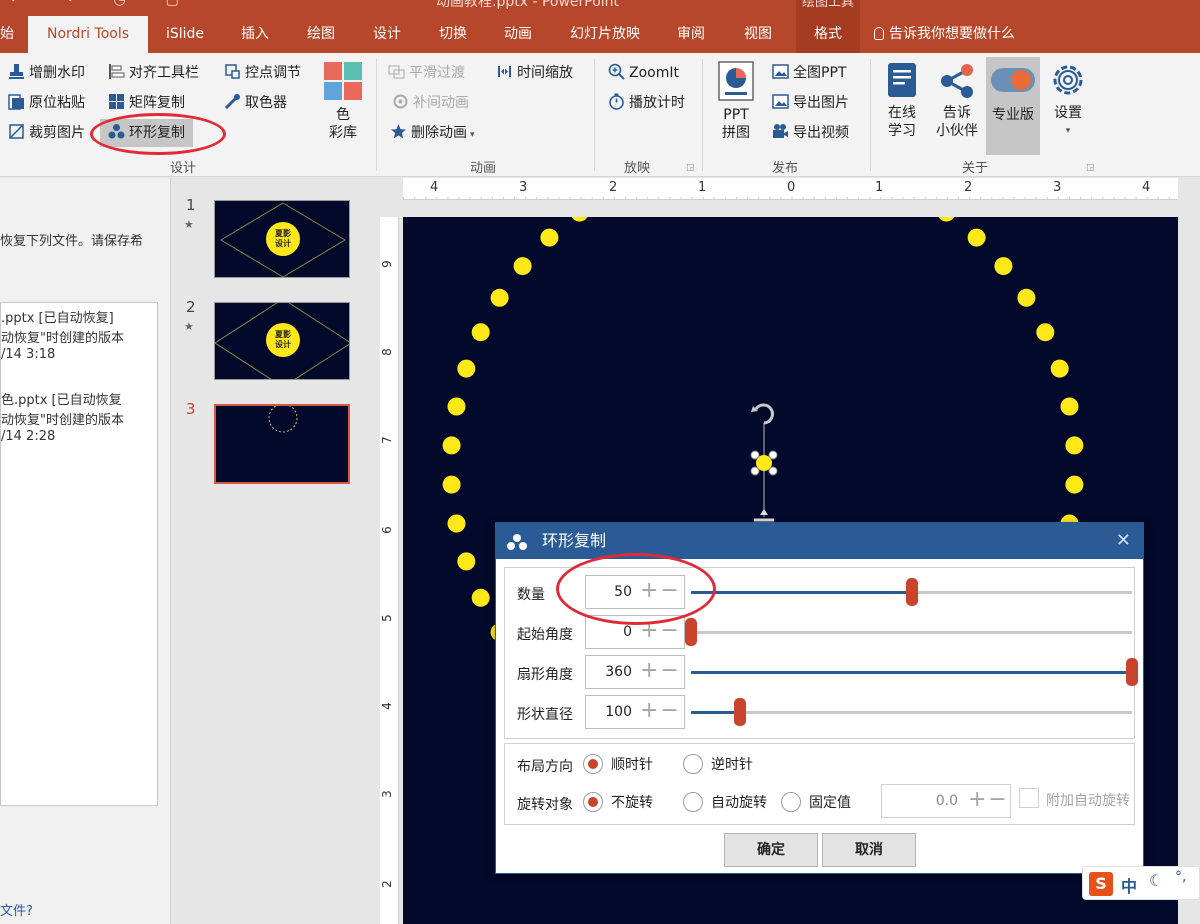 This screenshot has height=924, width=1200. Describe the element at coordinates (1013, 106) in the screenshot. I see `pro-version-button: 专业版` at that location.